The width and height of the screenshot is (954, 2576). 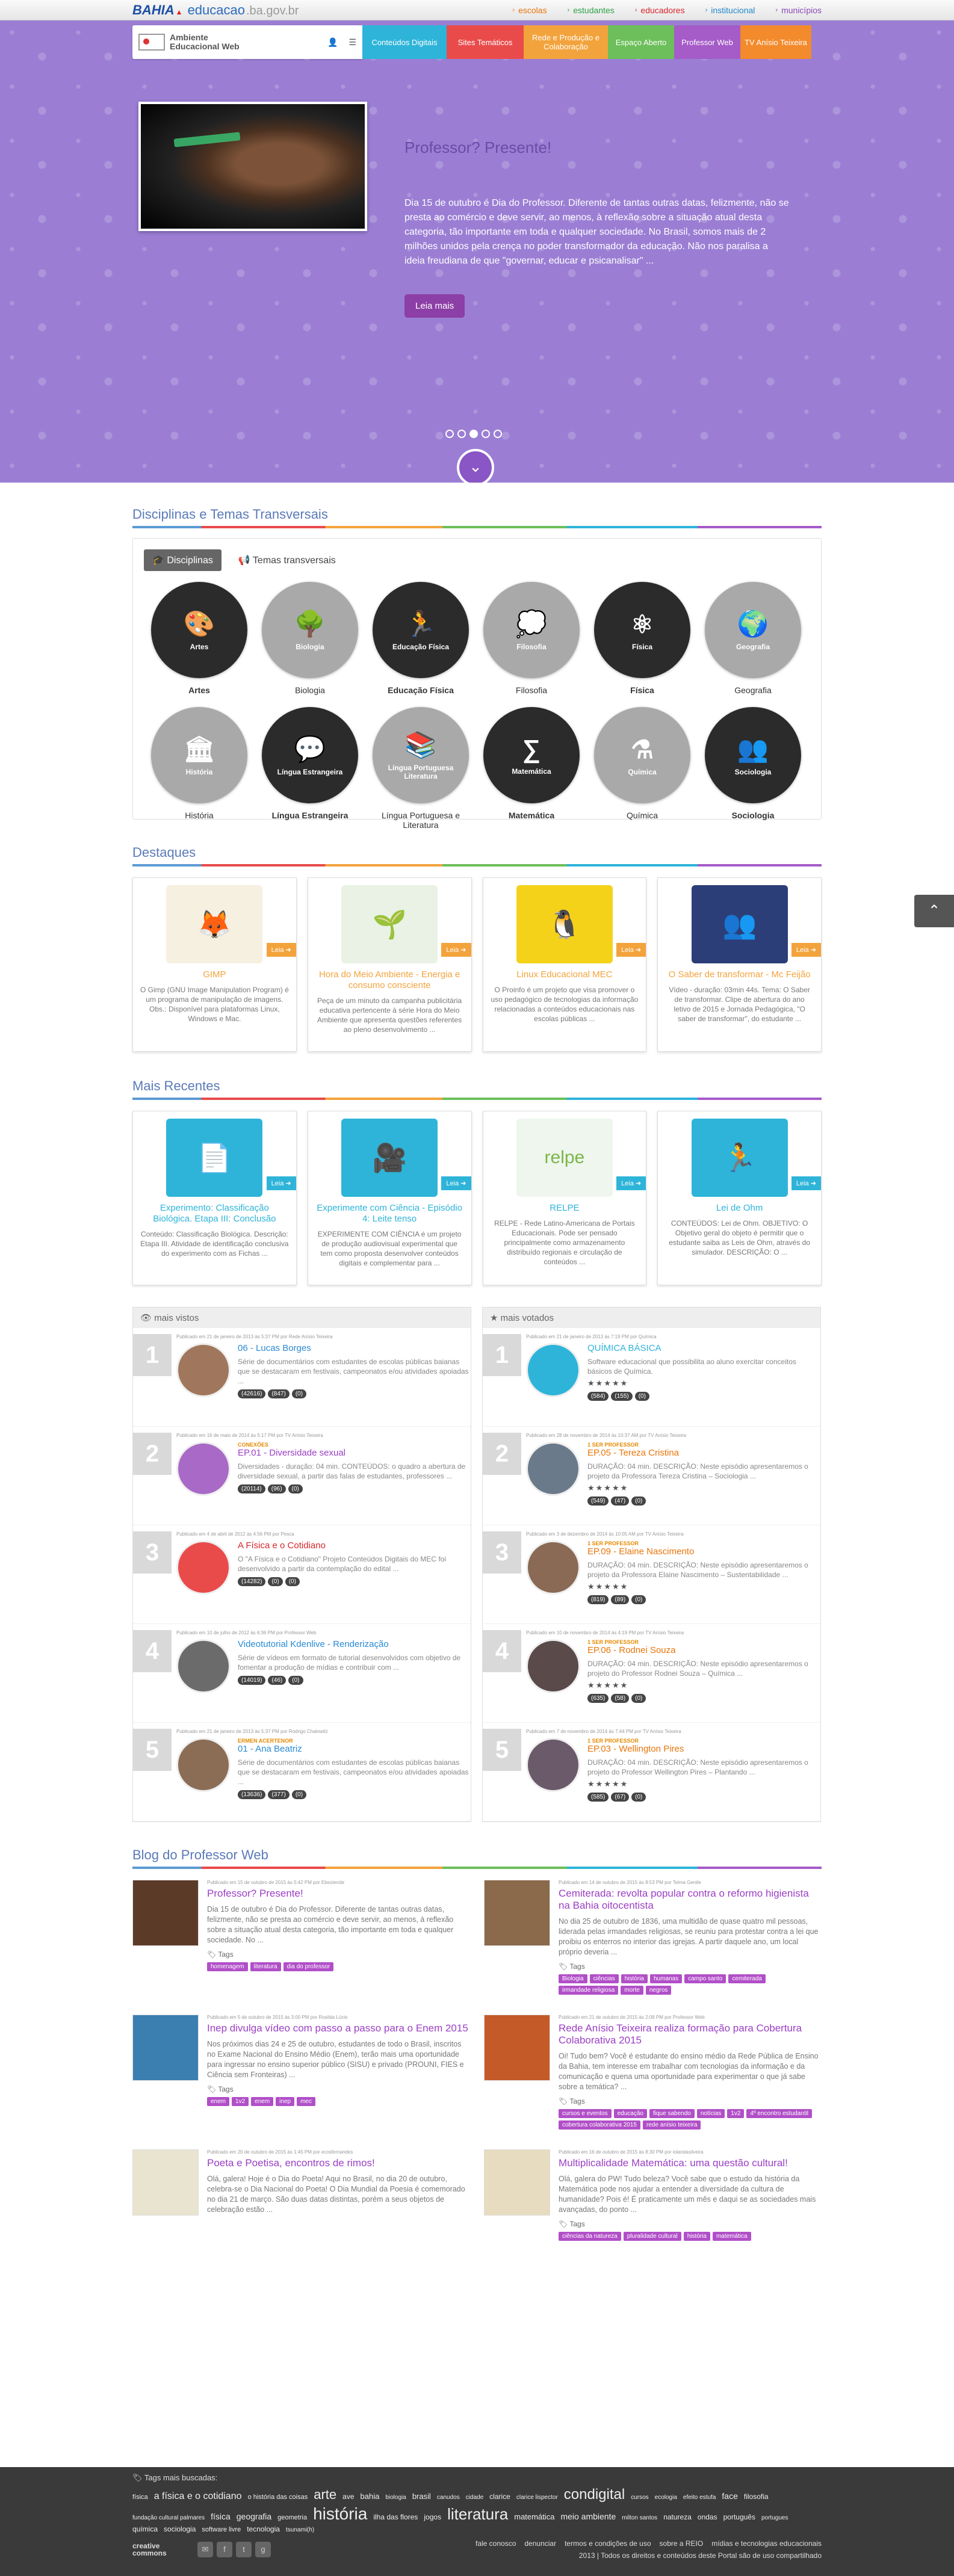 I want to click on tag-cloud-item: face, so click(x=729, y=2496).